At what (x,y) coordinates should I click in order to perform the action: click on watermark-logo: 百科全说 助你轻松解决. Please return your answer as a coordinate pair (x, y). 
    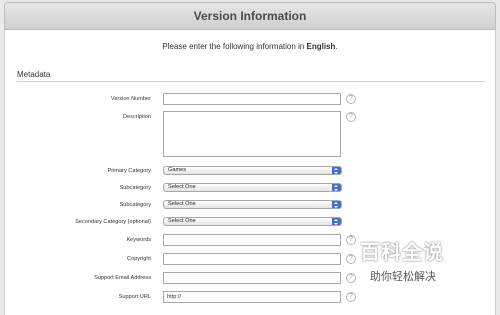
    Looking at the image, I should click on (415, 266).